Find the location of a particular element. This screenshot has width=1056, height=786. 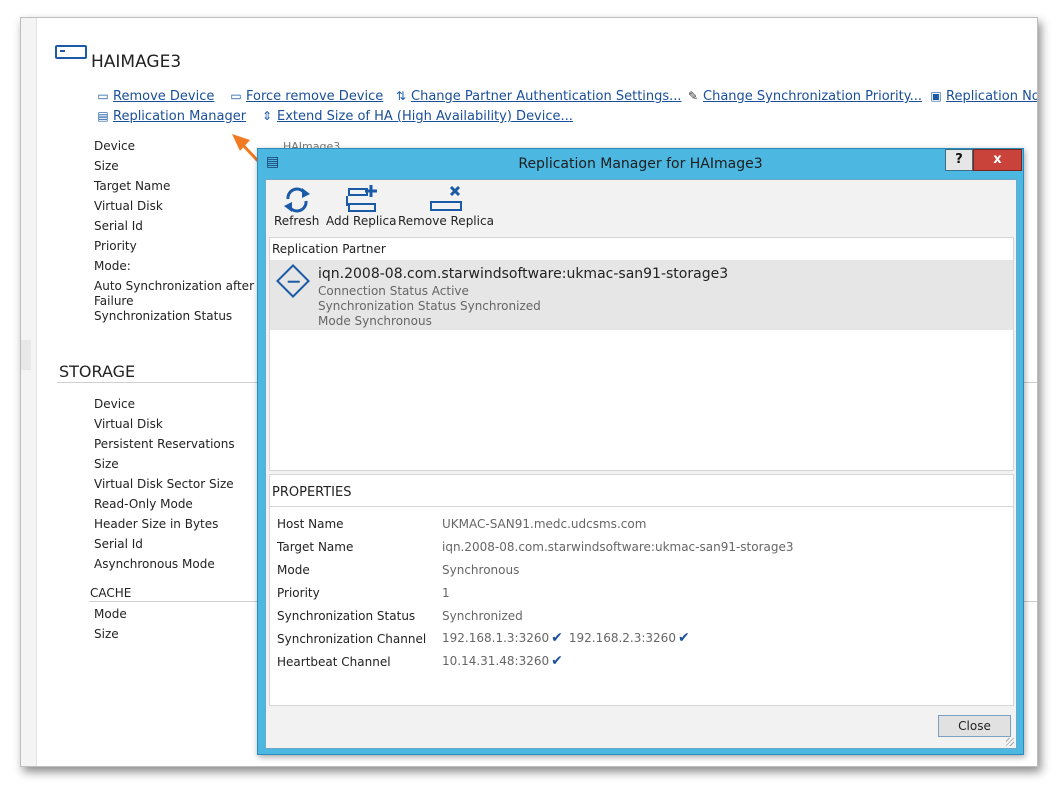

prop-key-sync-channel: Synchronization Channel is located at coordinates (352, 639).